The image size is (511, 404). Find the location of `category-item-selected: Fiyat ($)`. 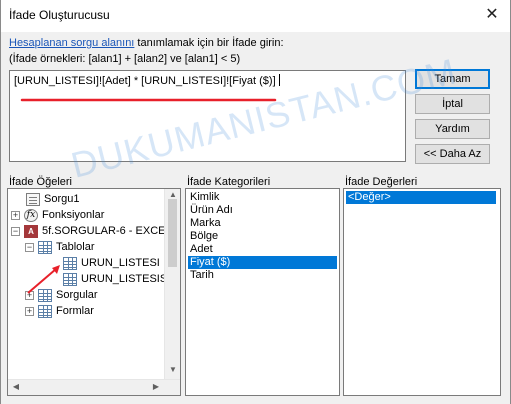

category-item-selected: Fiyat ($) is located at coordinates (262, 262).